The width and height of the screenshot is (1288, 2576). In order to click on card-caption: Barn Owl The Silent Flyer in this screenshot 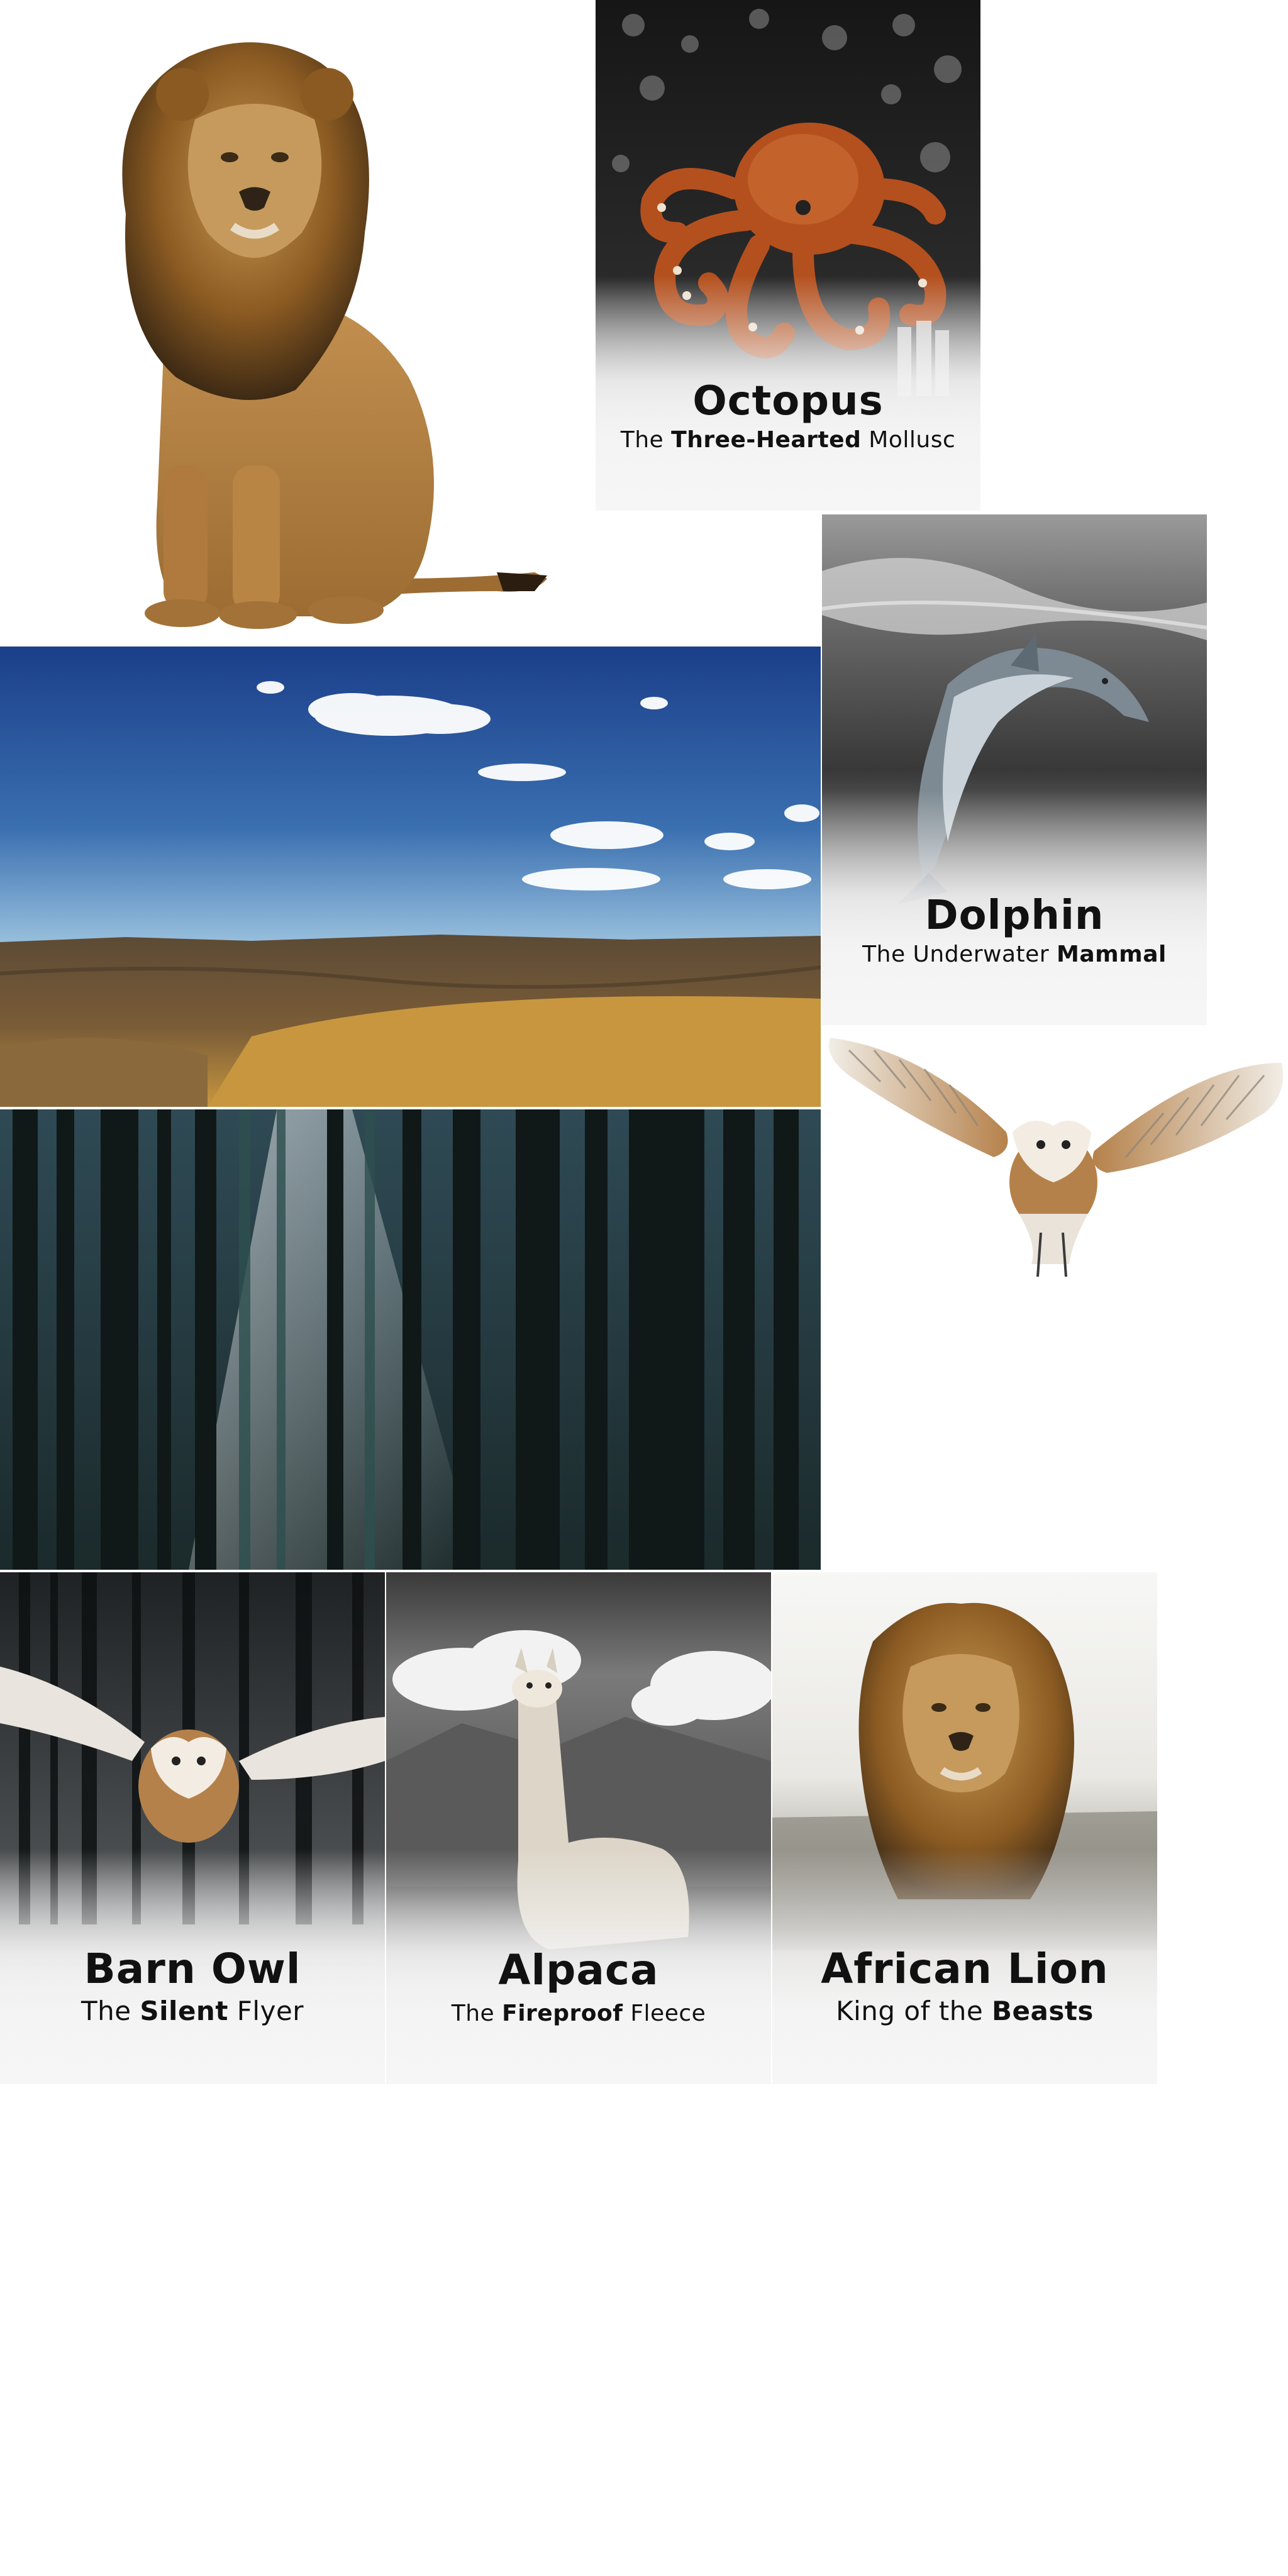, I will do `click(192, 1985)`.